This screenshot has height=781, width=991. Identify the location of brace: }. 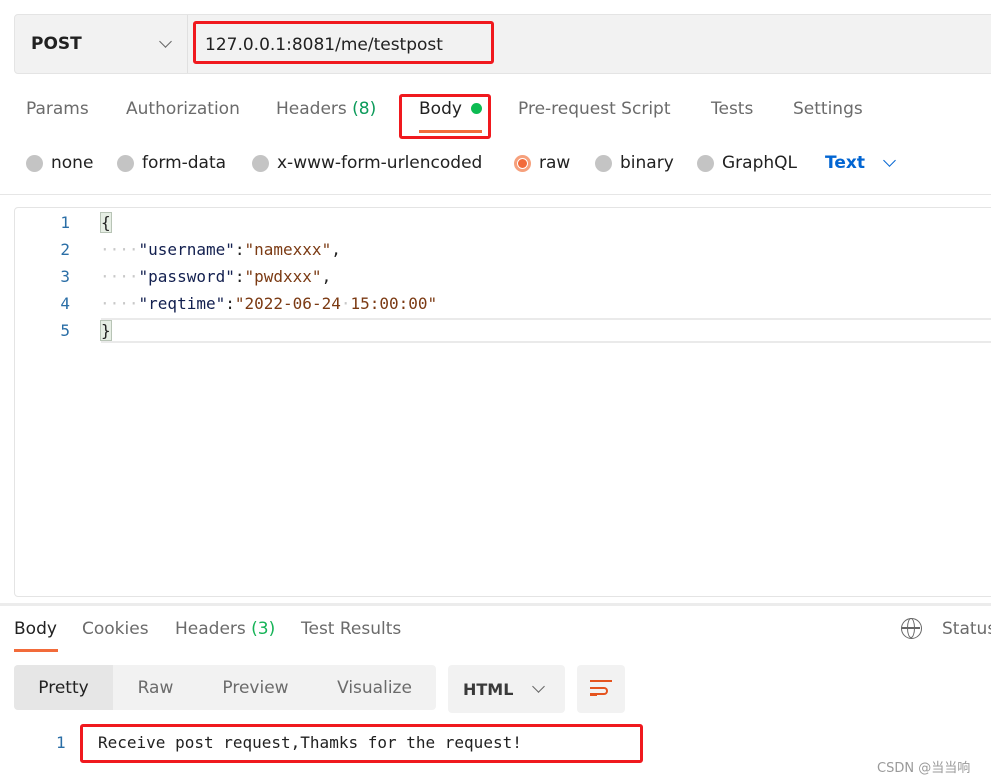
(106, 330).